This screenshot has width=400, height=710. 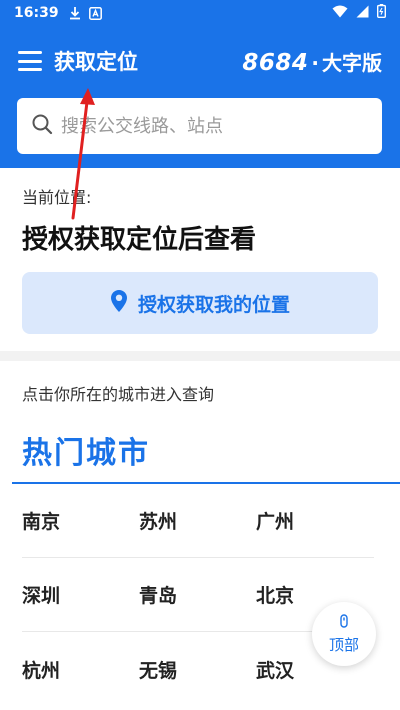 I want to click on wifi-icon, so click(x=340, y=13).